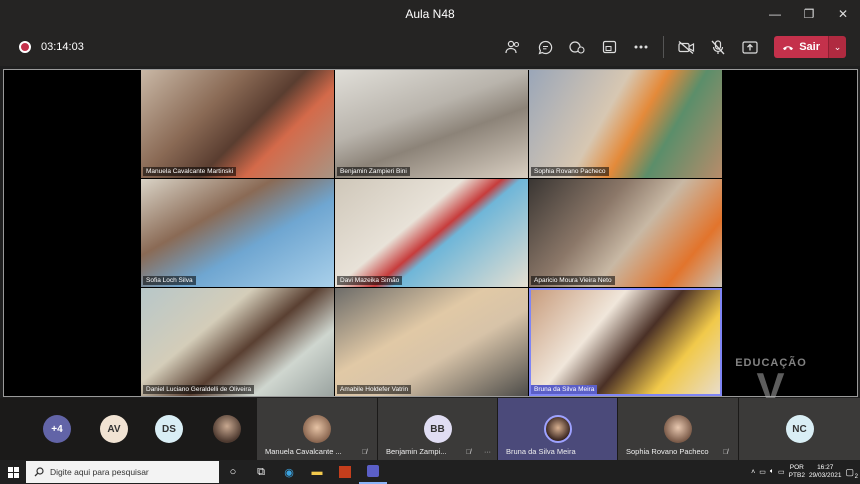 The height and width of the screenshot is (484, 860). I want to click on restore-button: ❐, so click(809, 14).